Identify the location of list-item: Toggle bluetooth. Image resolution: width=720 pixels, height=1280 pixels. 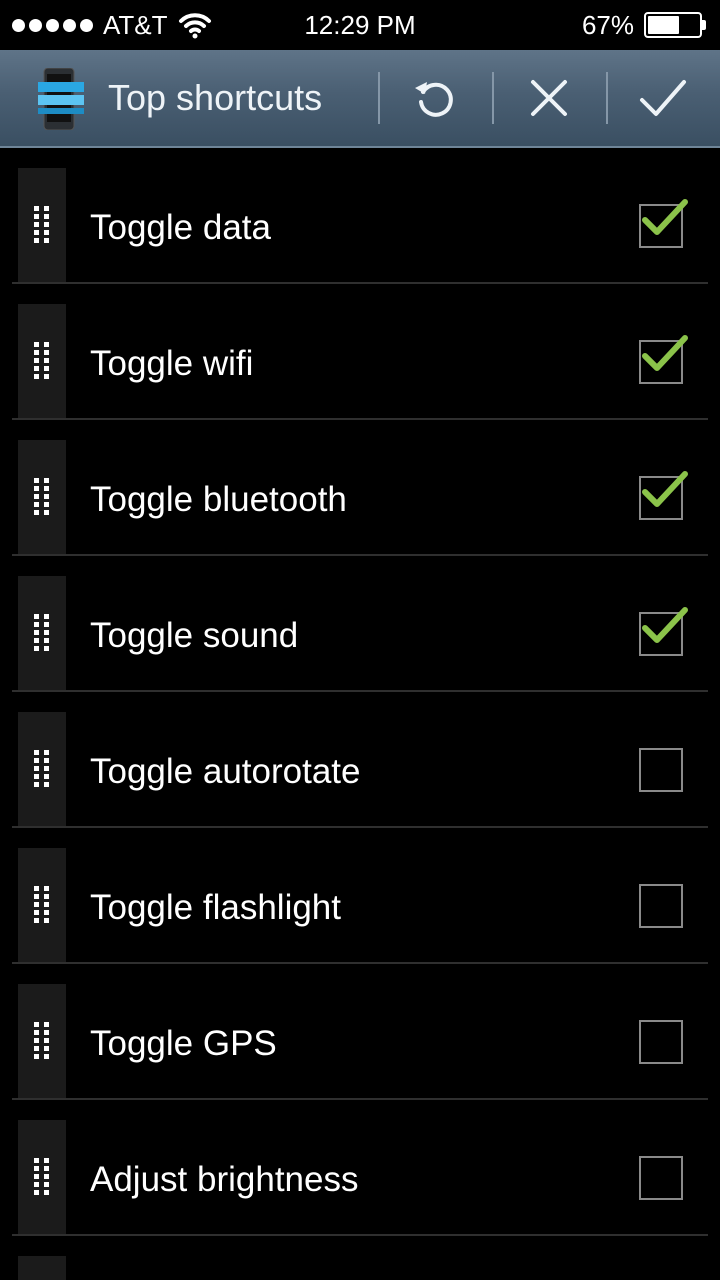
(360, 488).